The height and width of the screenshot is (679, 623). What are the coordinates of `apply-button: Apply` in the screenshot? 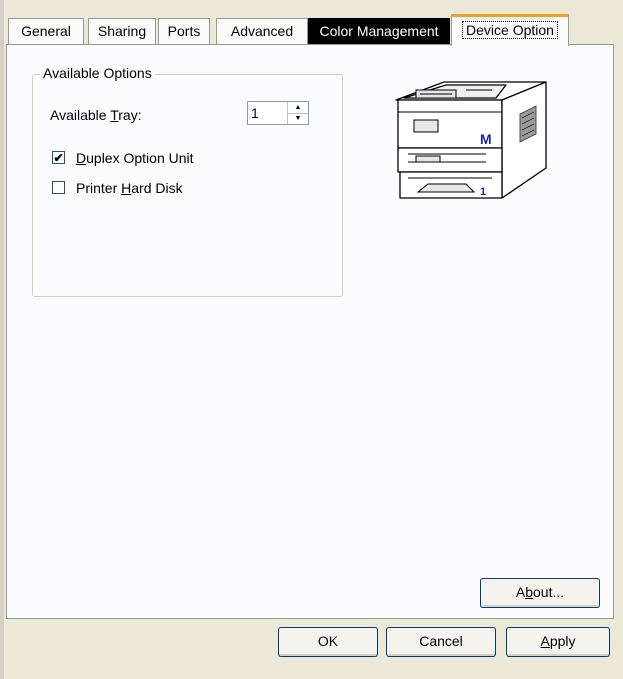 It's located at (558, 642).